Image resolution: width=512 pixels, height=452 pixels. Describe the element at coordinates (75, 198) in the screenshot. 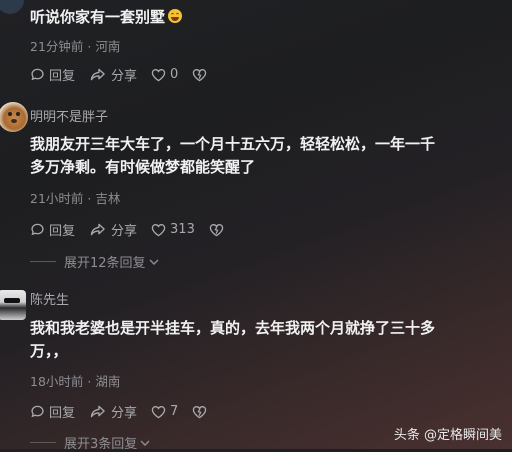

I see `comment-meta: 21小时前 · 吉林` at that location.